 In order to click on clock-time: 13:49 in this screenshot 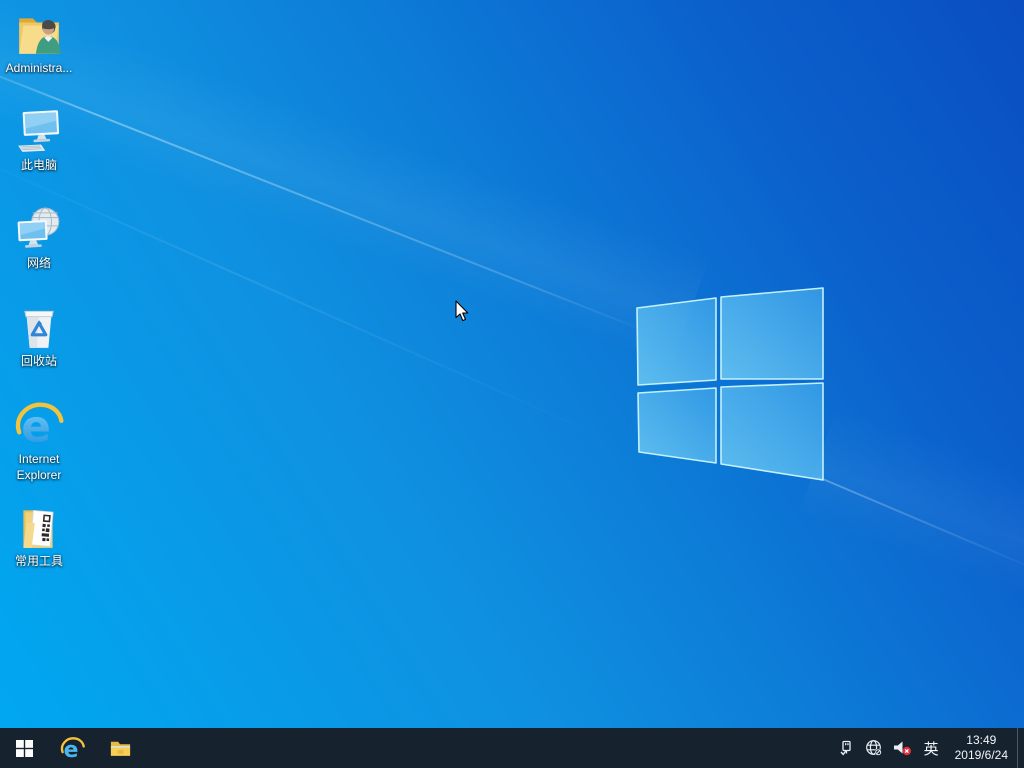, I will do `click(981, 740)`.